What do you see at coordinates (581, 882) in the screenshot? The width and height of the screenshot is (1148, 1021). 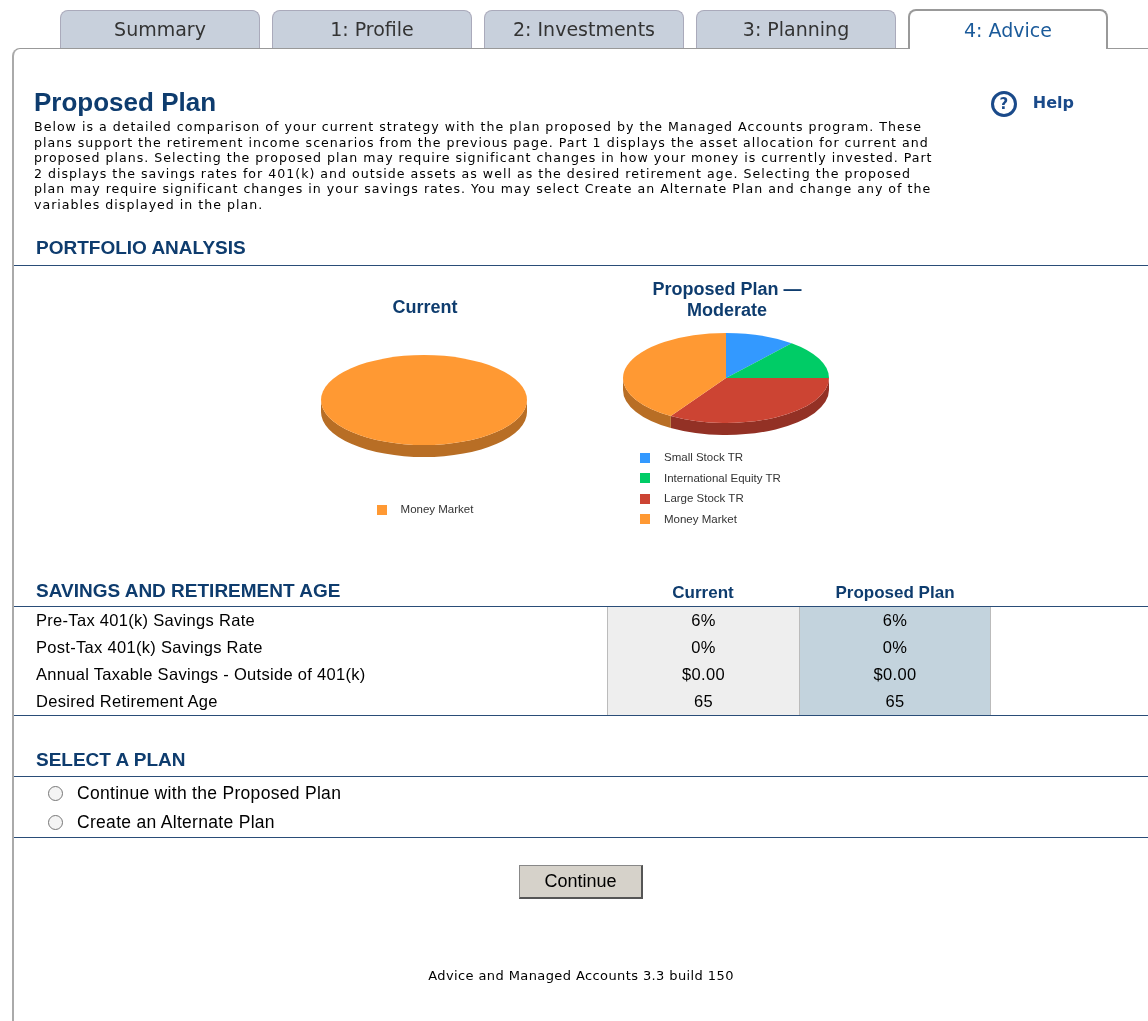 I see `continue-button: Continue` at bounding box center [581, 882].